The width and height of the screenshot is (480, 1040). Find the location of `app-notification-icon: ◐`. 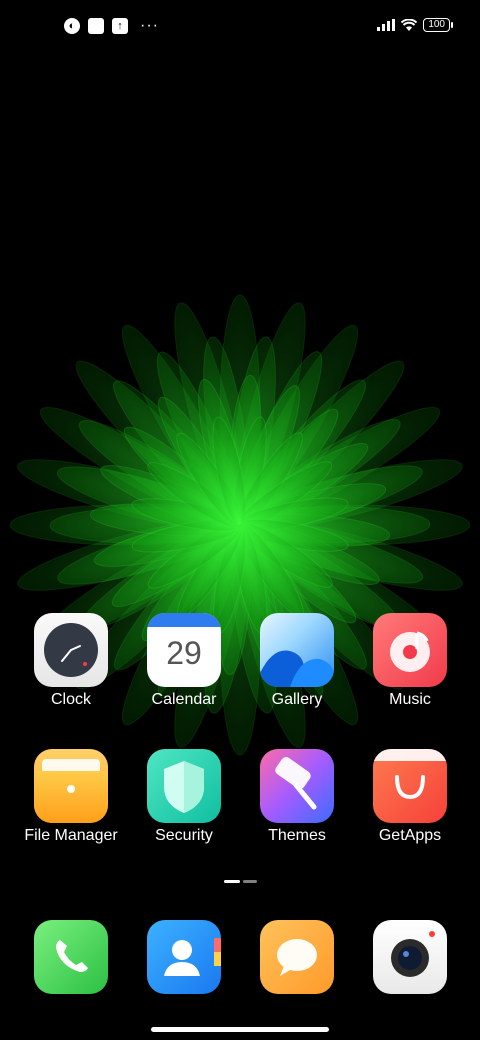

app-notification-icon: ◐ is located at coordinates (72, 26).